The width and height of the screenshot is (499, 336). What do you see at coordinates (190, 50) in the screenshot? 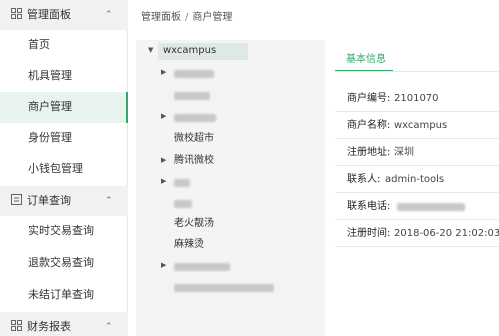
I see `tree-node-label: wxcampus` at bounding box center [190, 50].